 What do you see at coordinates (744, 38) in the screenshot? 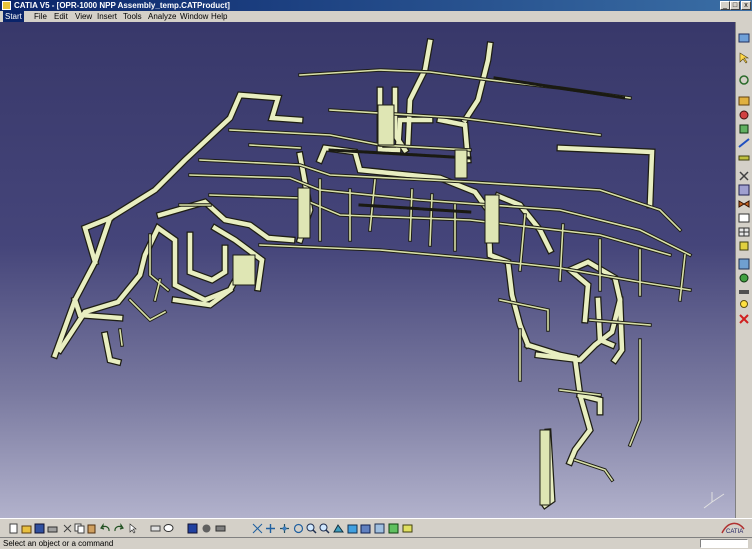
I see `product-icon` at bounding box center [744, 38].